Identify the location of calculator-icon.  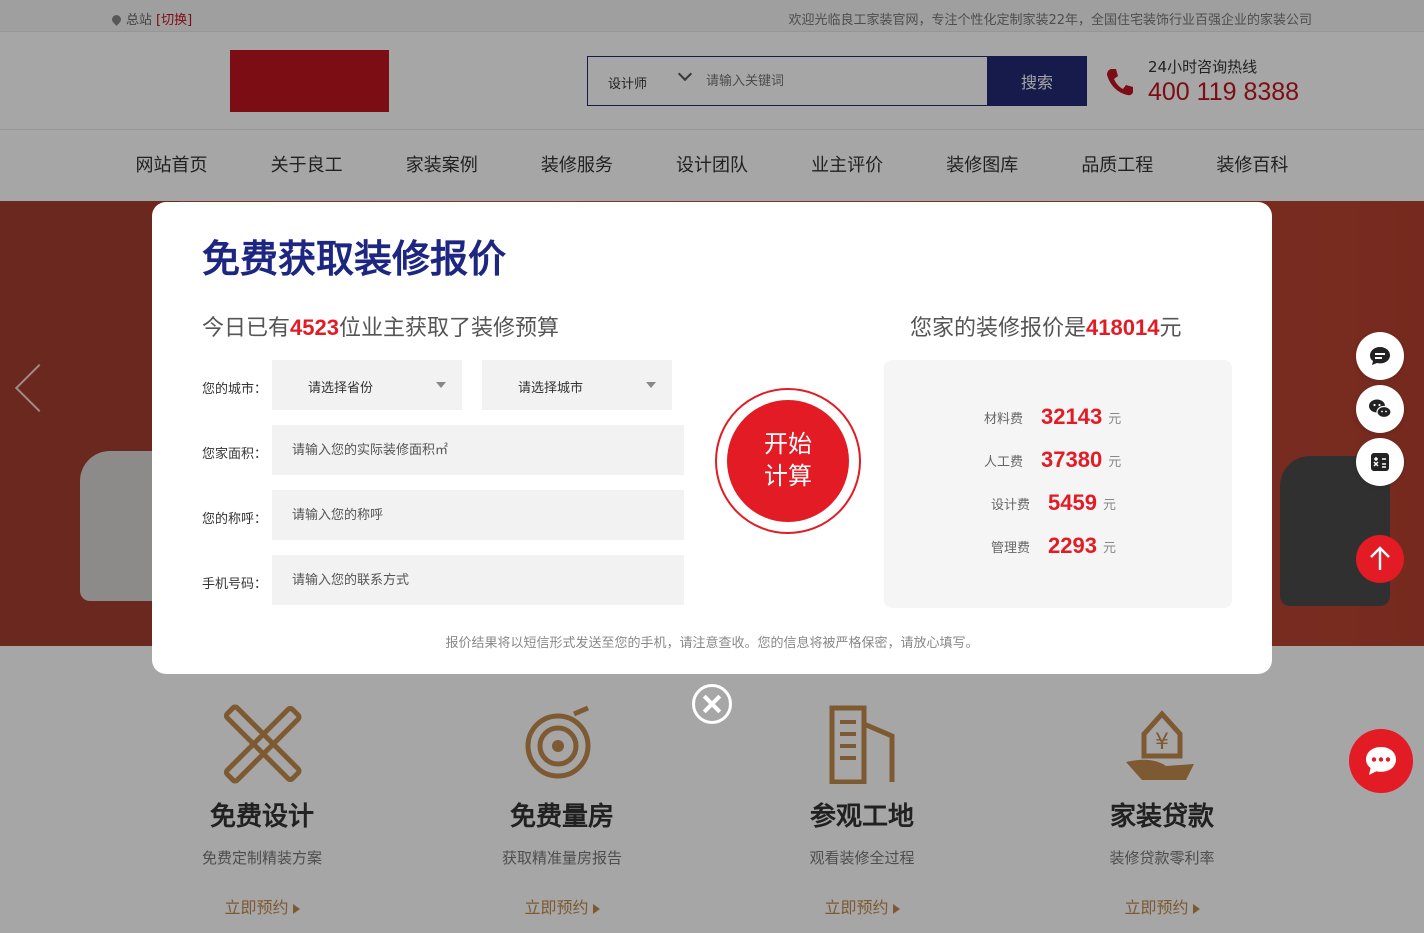
(1380, 462).